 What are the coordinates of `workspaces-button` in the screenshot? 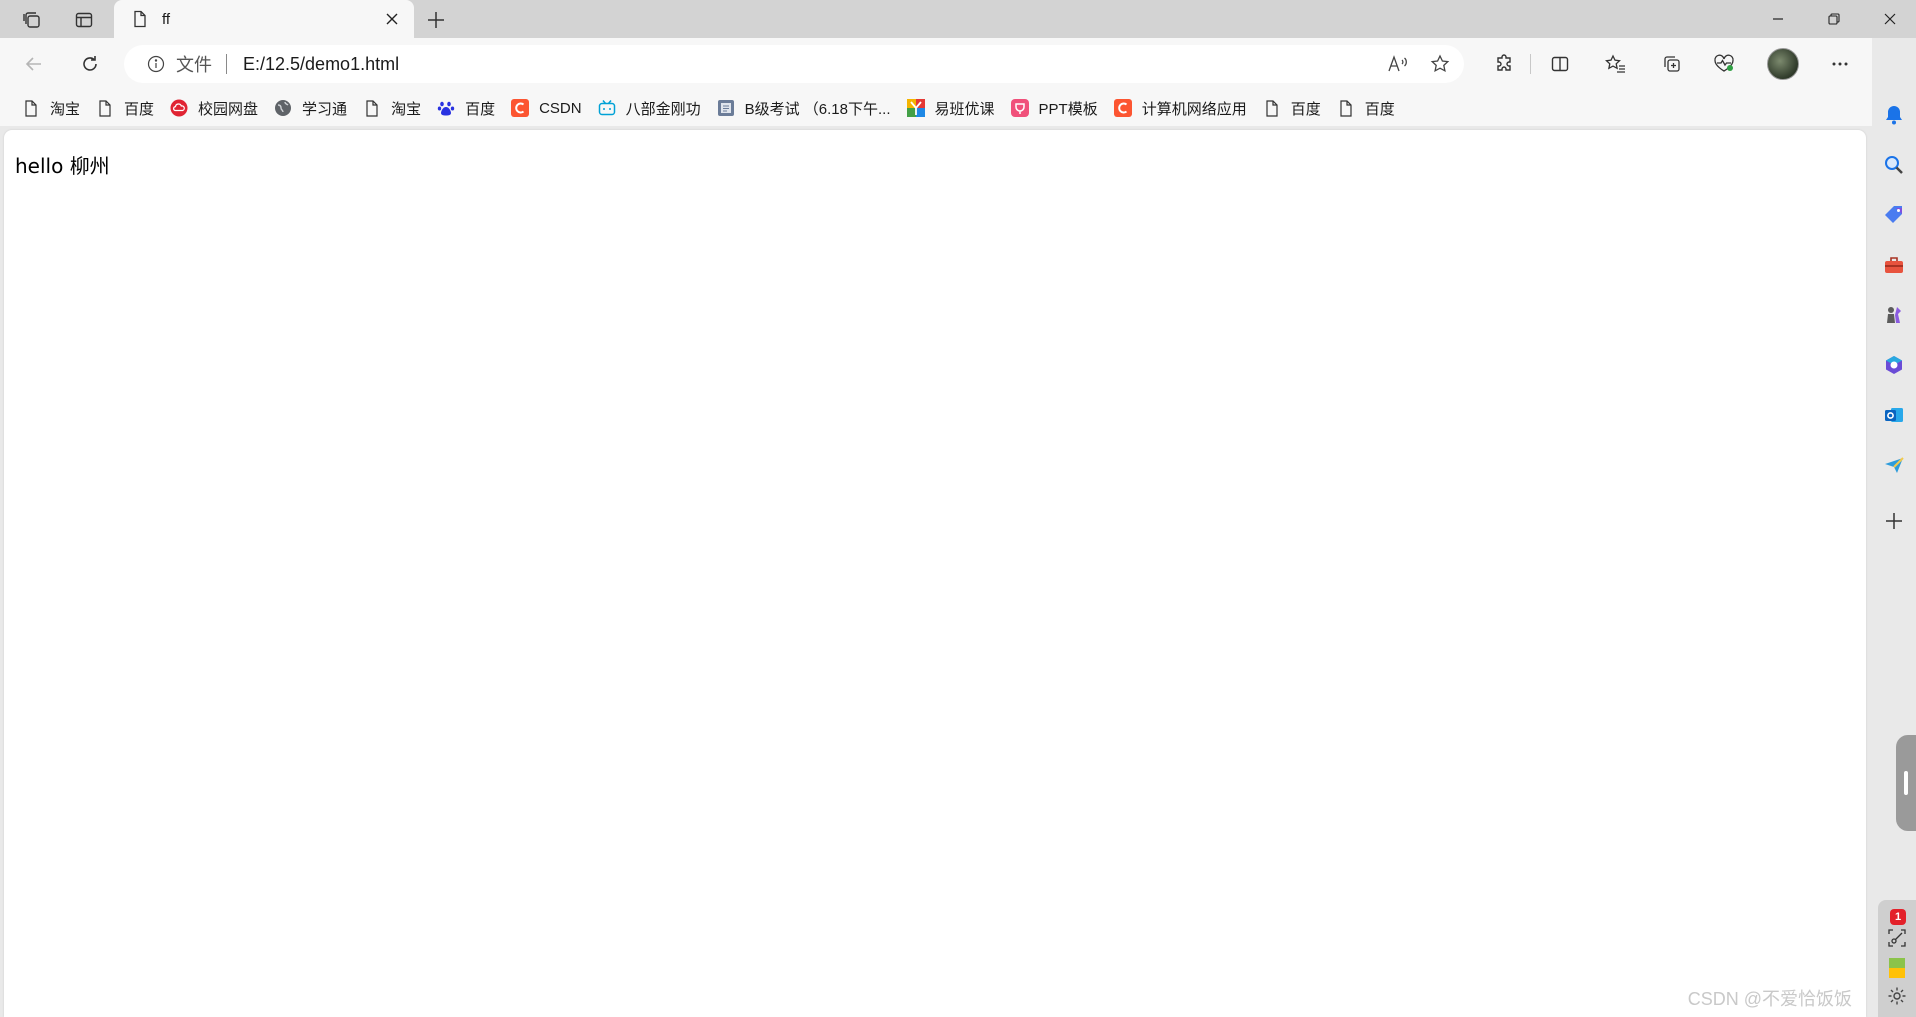 It's located at (32, 20).